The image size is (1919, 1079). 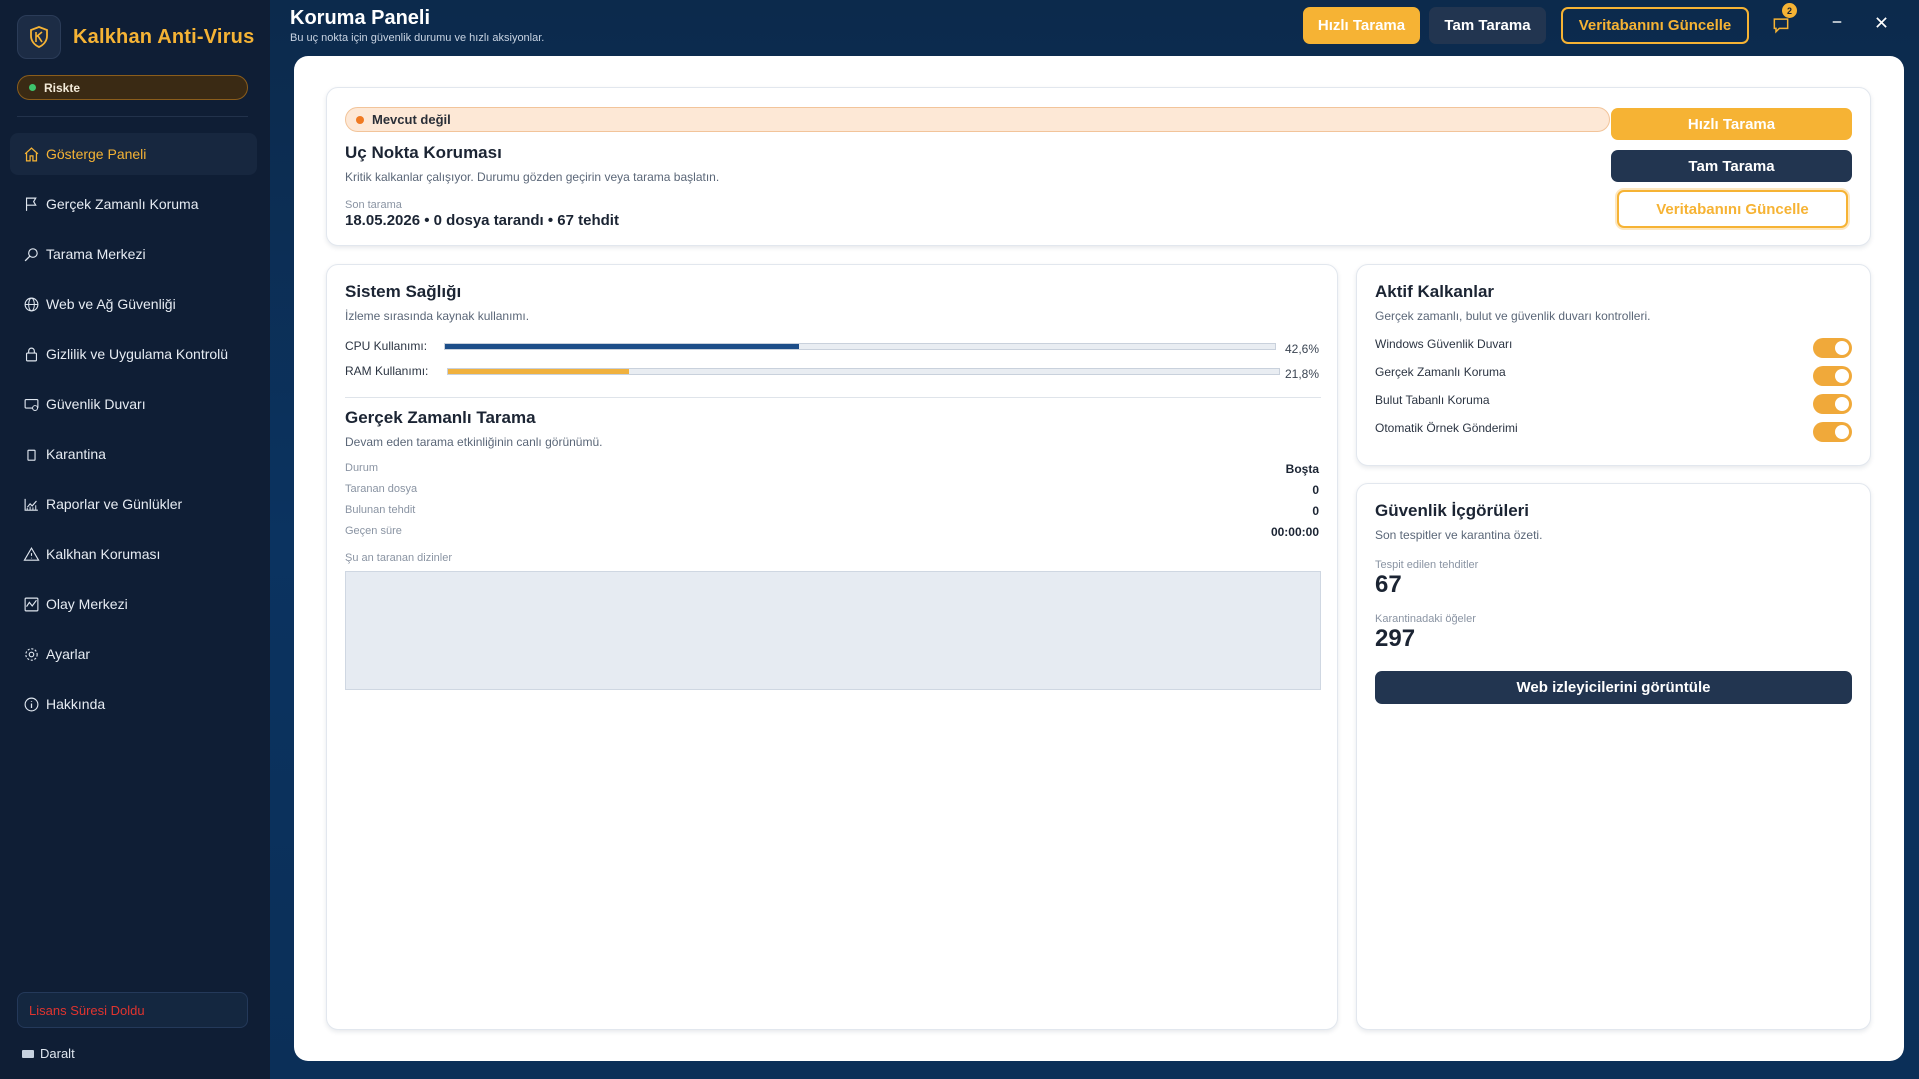 I want to click on sidebar-item-label: Raporlar ve Günlükler, so click(x=114, y=504).